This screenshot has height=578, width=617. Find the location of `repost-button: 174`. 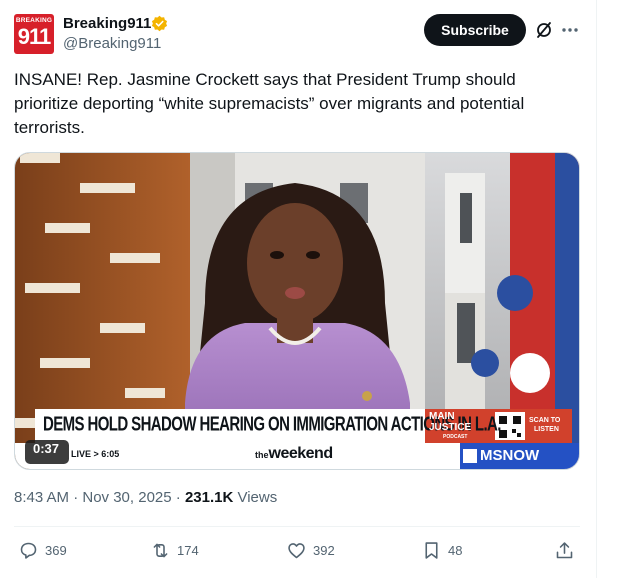

repost-button: 174 is located at coordinates (174, 550).